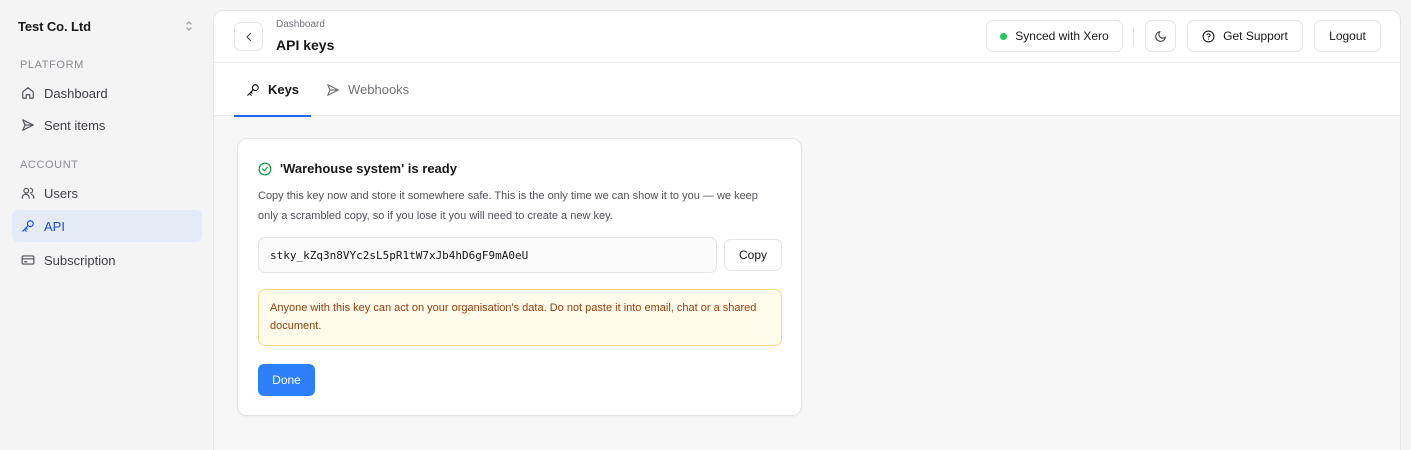 The width and height of the screenshot is (1411, 450). I want to click on sidebar-item-label: API, so click(54, 226).